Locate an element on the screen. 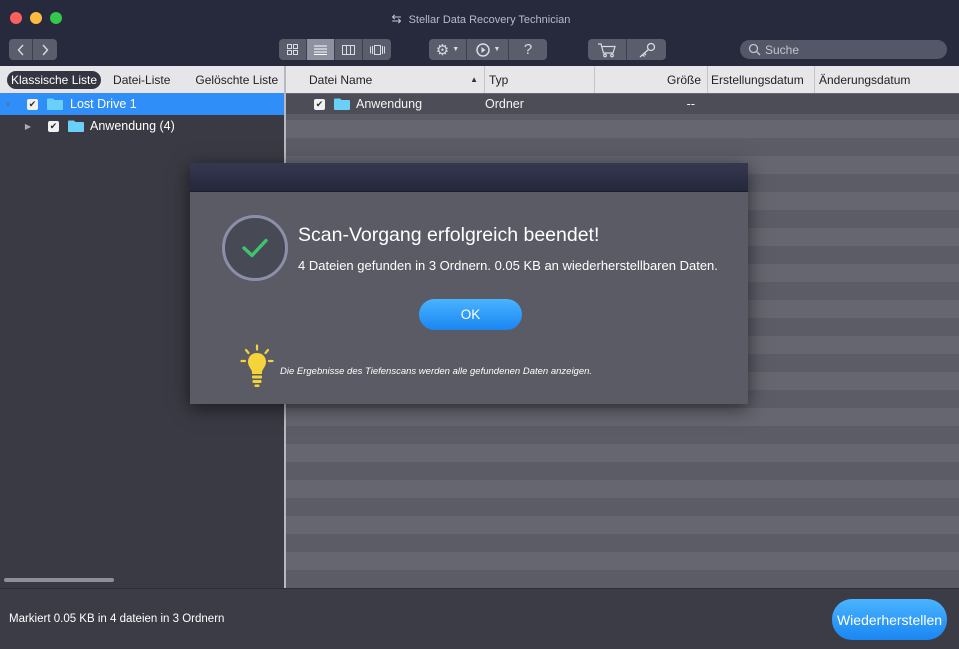 The image size is (959, 649). forward-button is located at coordinates (45, 49).